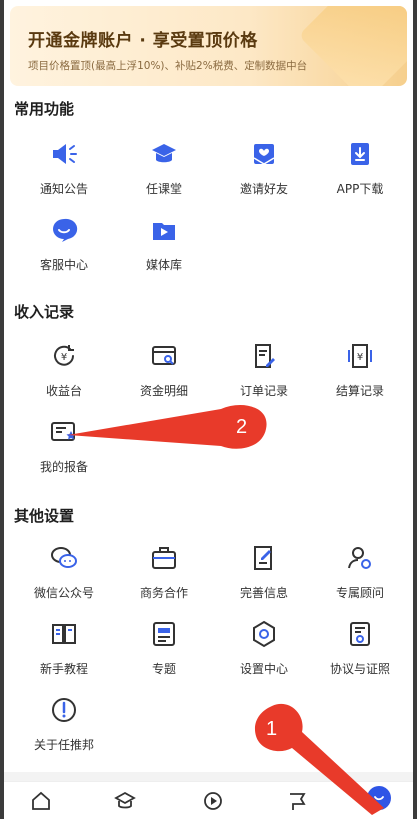 The image size is (417, 819). I want to click on grid-item-topic: 专题, so click(164, 651).